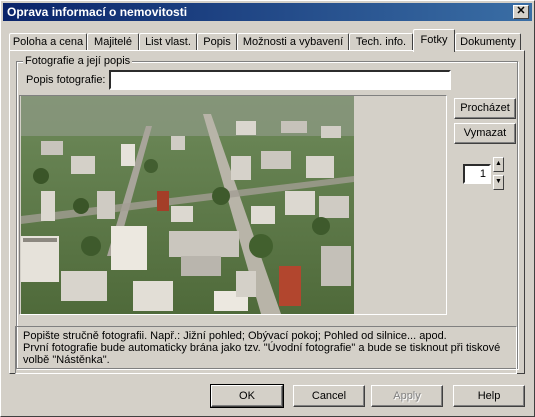 The height and width of the screenshot is (417, 535). I want to click on tab-label: Fotky, so click(434, 40).